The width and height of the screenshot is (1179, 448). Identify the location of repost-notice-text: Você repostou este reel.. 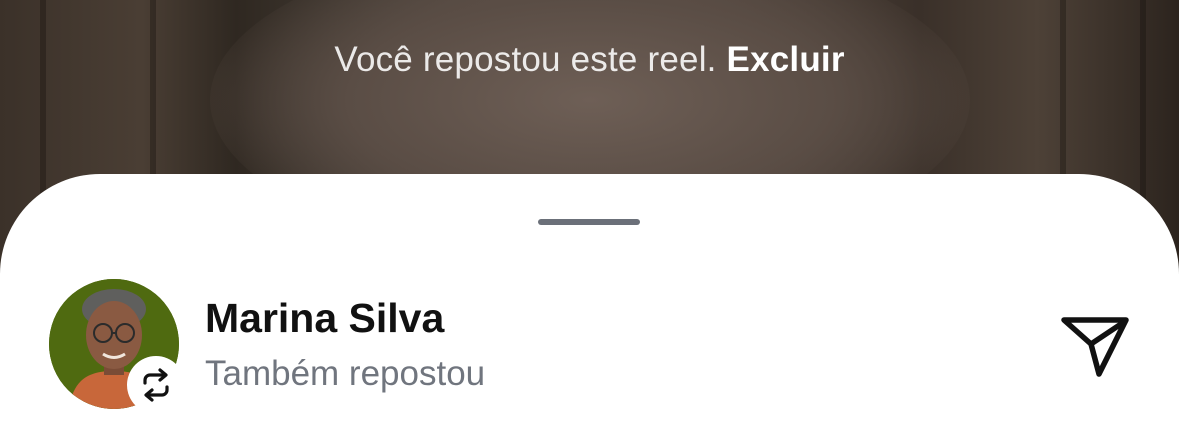
(525, 59).